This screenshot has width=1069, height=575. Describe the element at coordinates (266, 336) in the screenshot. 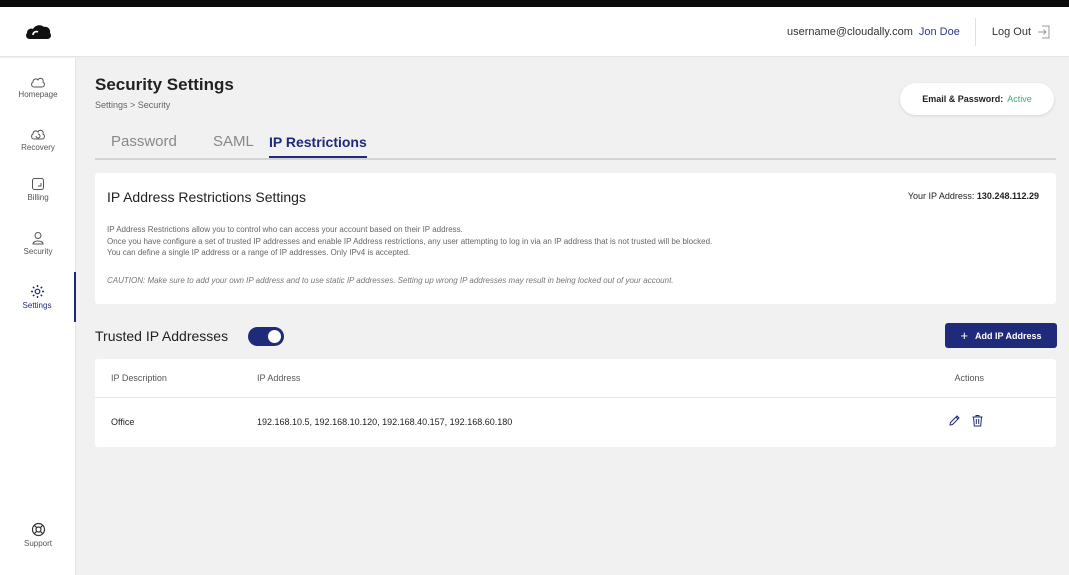

I see `trusted-ip-toggle` at that location.